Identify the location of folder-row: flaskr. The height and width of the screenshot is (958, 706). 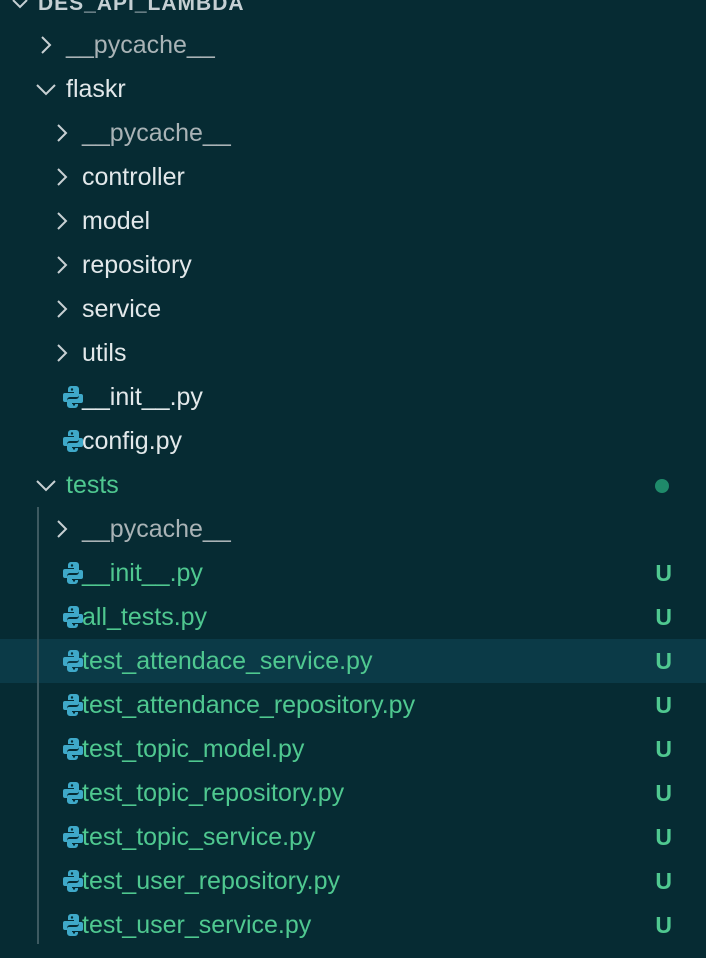
(353, 89).